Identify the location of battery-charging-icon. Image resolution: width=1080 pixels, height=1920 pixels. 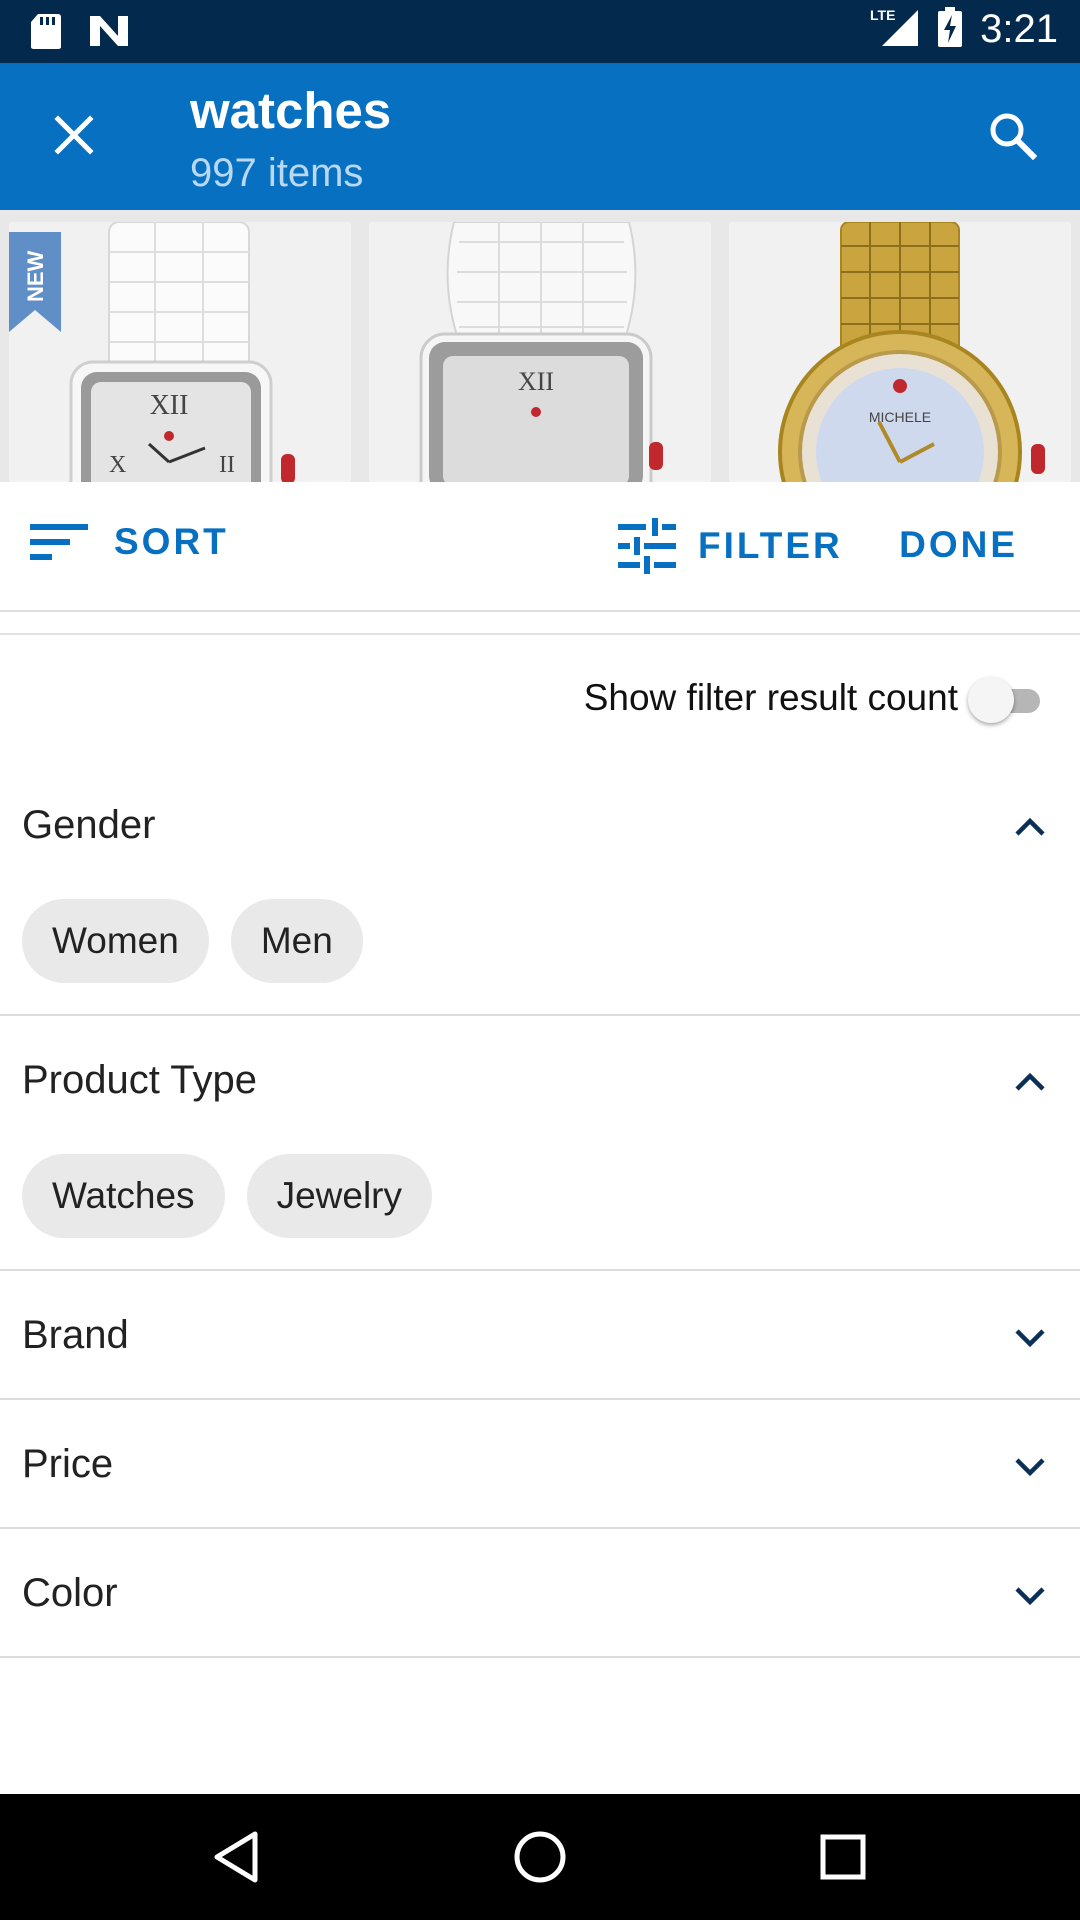
(950, 29).